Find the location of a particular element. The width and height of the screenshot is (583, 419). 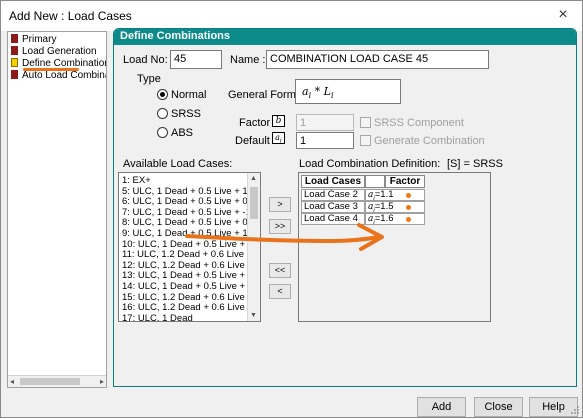

resize-grip-icon is located at coordinates (575, 410).